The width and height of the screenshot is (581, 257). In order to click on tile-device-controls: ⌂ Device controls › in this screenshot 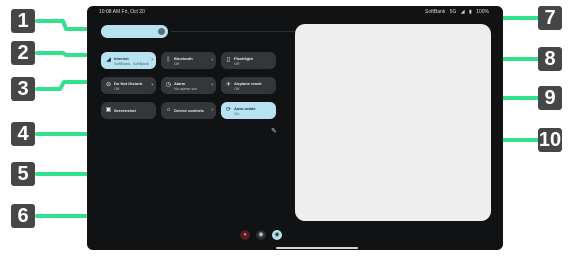, I will do `click(188, 110)`.